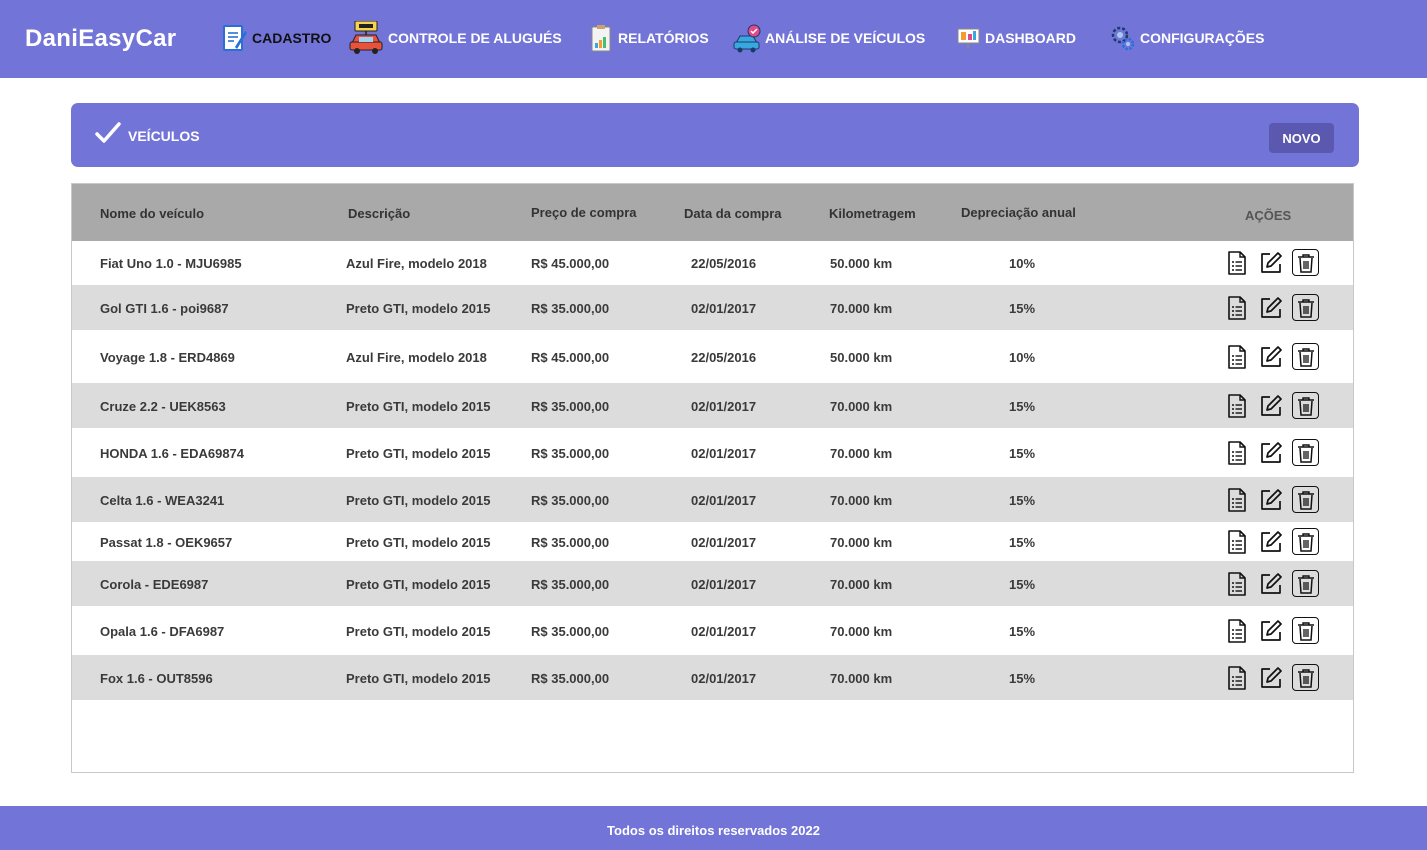 This screenshot has height=850, width=1427. What do you see at coordinates (845, 38) in the screenshot?
I see `nav-label: ANÁLISE DE VEÍCULOS` at bounding box center [845, 38].